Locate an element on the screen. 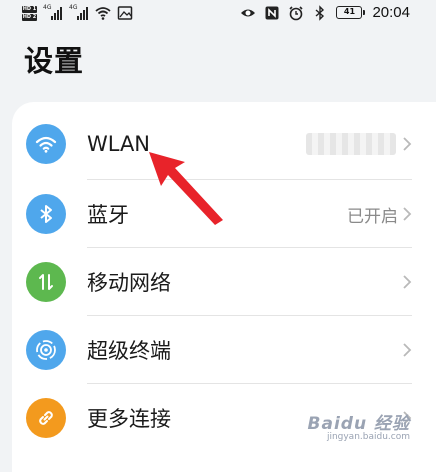 The height and width of the screenshot is (472, 436). signal-1-icon: 4G is located at coordinates (53, 12).